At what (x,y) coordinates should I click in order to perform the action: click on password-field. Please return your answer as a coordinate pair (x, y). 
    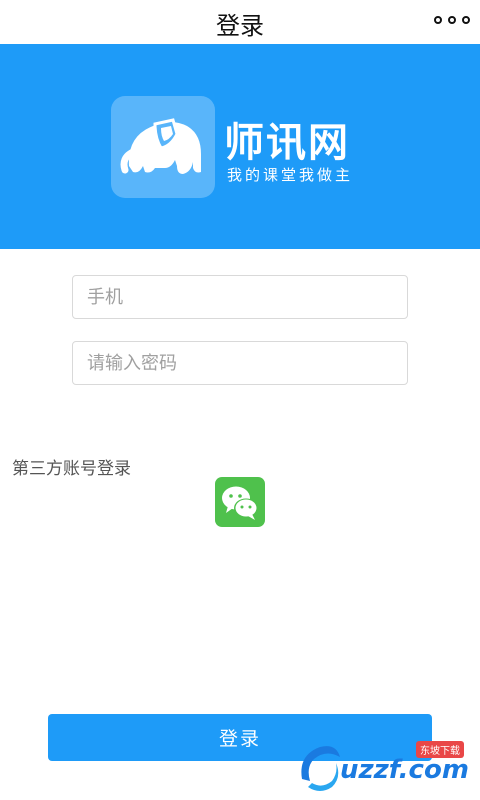
    Looking at the image, I should click on (240, 363).